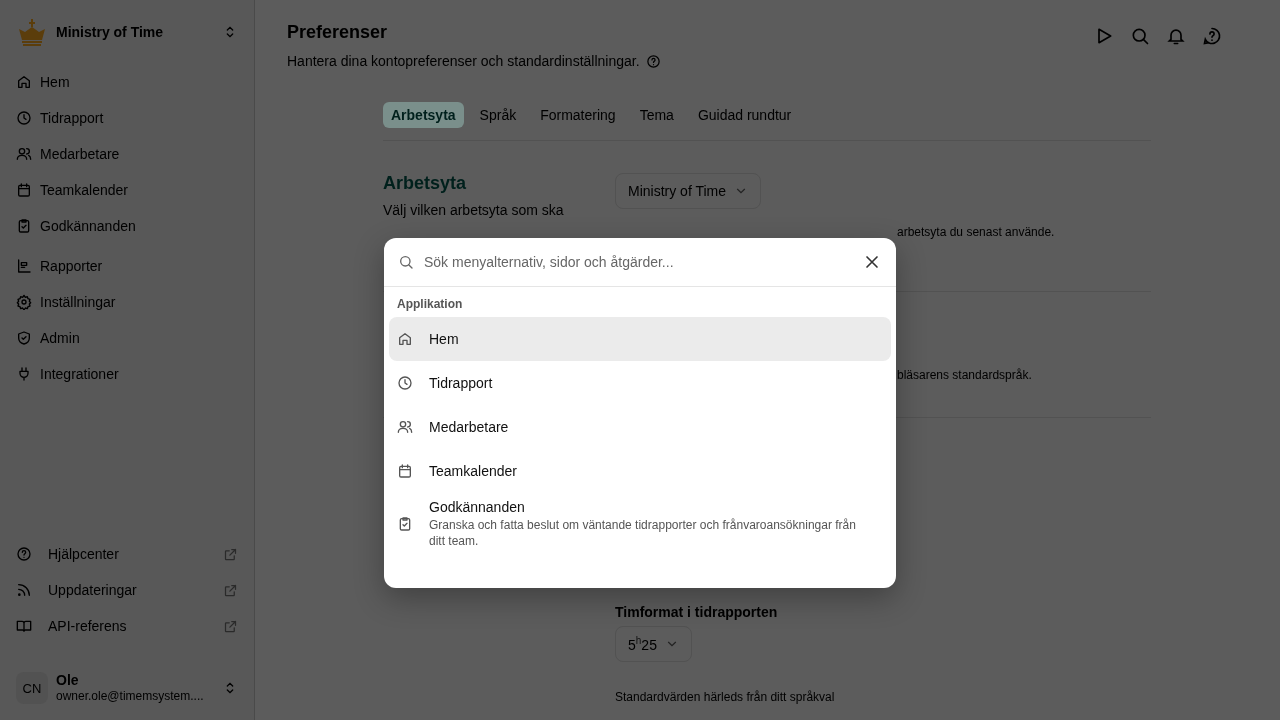 The width and height of the screenshot is (1280, 720). I want to click on sidebar-item: Admin, so click(127, 338).